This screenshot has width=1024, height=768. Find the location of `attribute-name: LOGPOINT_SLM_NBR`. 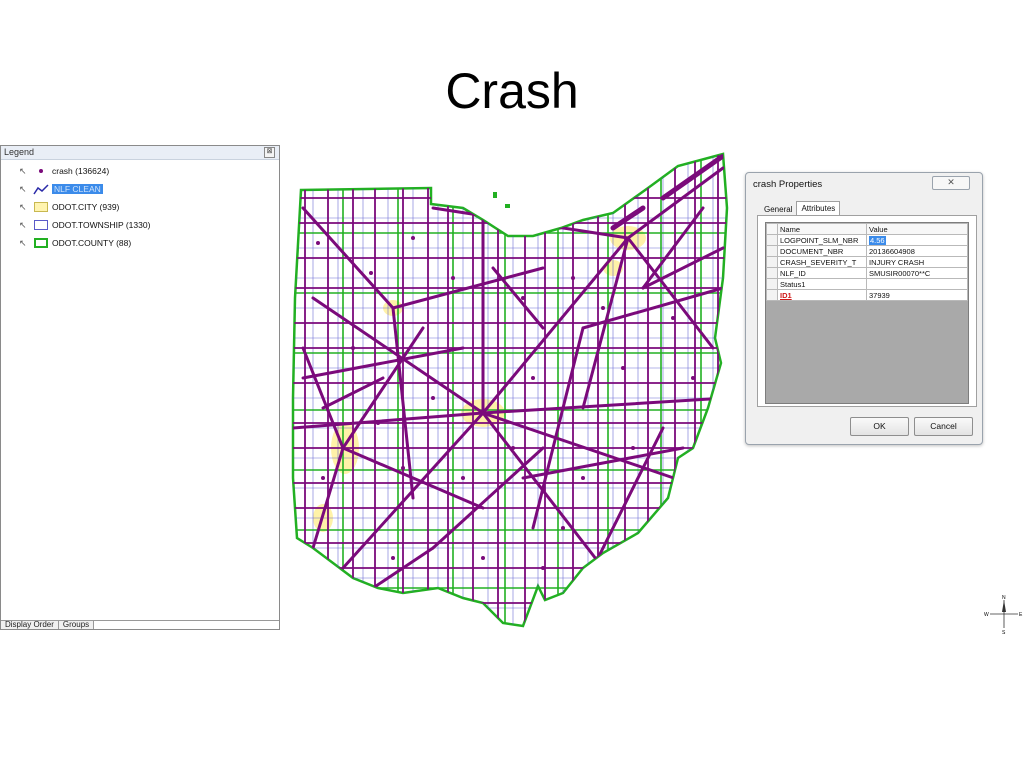

attribute-name: LOGPOINT_SLM_NBR is located at coordinates (822, 240).